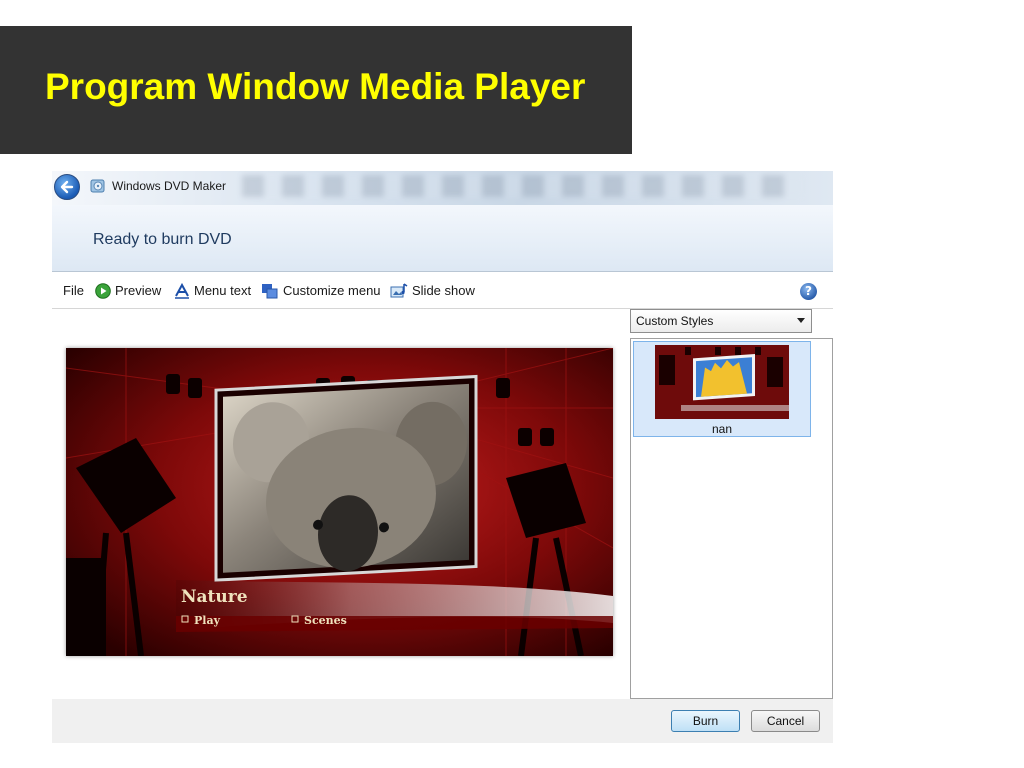  What do you see at coordinates (270, 291) in the screenshot?
I see `customize-menu-icon` at bounding box center [270, 291].